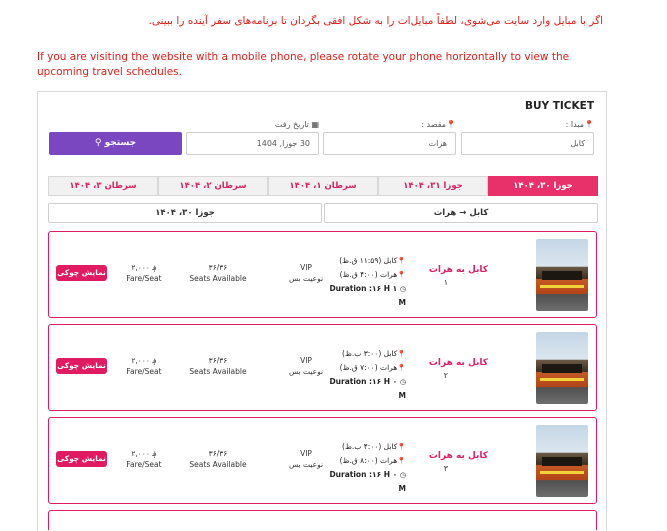  I want to click on date-tab: سرطان ۱، ۱۴۰۴, so click(323, 186).